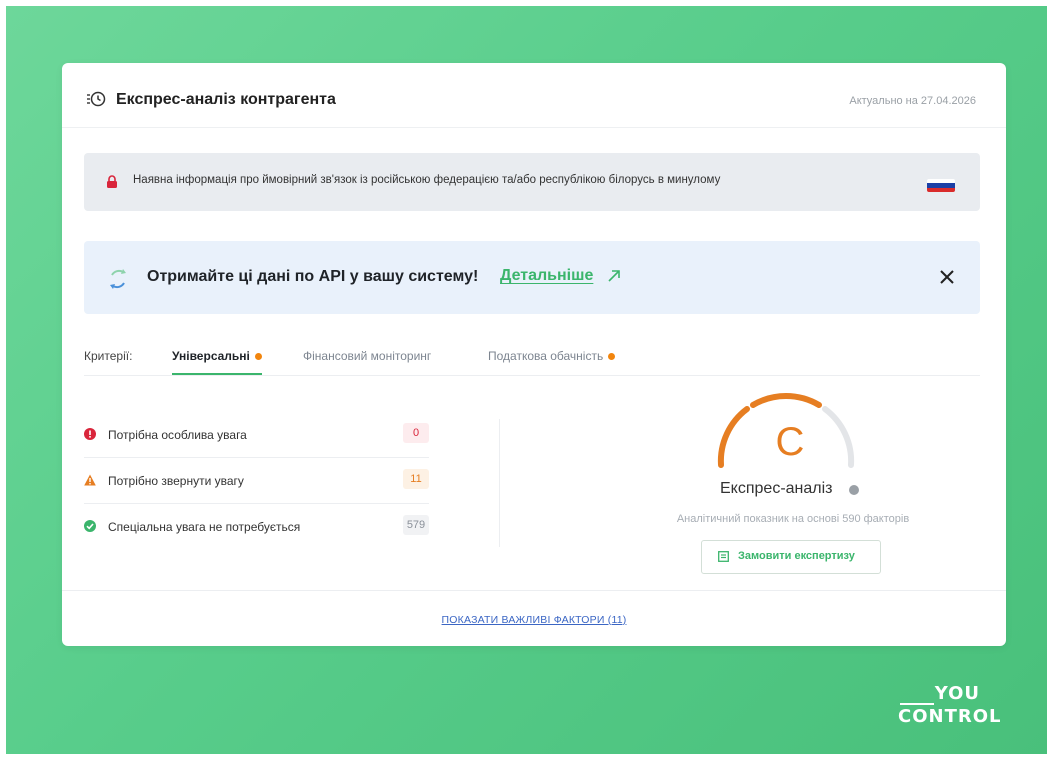  I want to click on criteria-row-warning: Потрібно звернути увагу 11, so click(256, 481).